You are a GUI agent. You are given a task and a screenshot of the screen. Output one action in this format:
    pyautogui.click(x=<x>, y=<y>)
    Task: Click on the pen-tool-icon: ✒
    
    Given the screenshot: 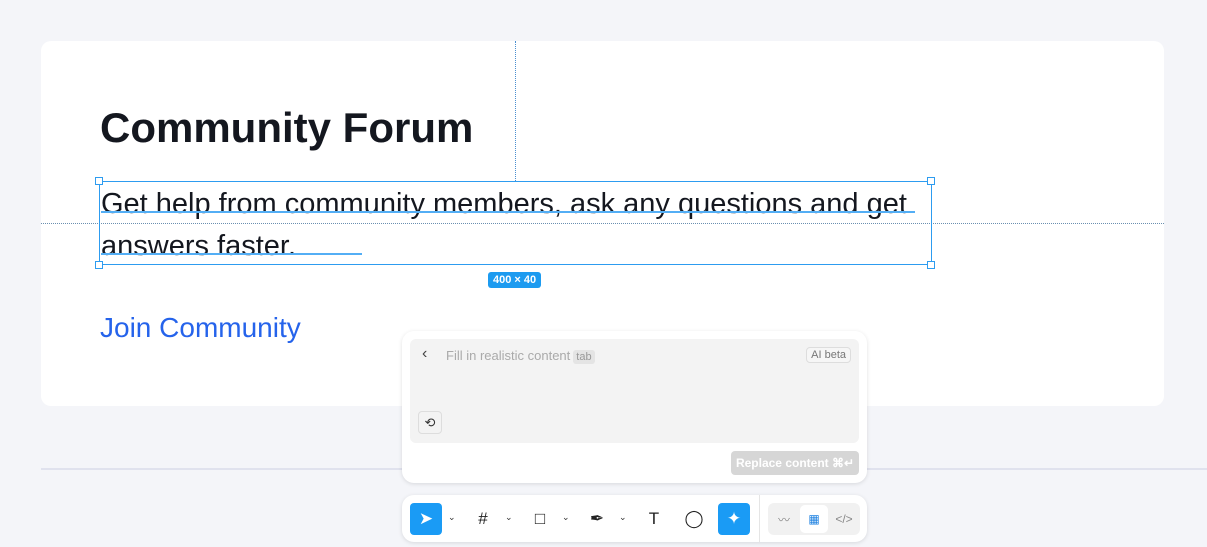 What is the action you would take?
    pyautogui.click(x=597, y=519)
    